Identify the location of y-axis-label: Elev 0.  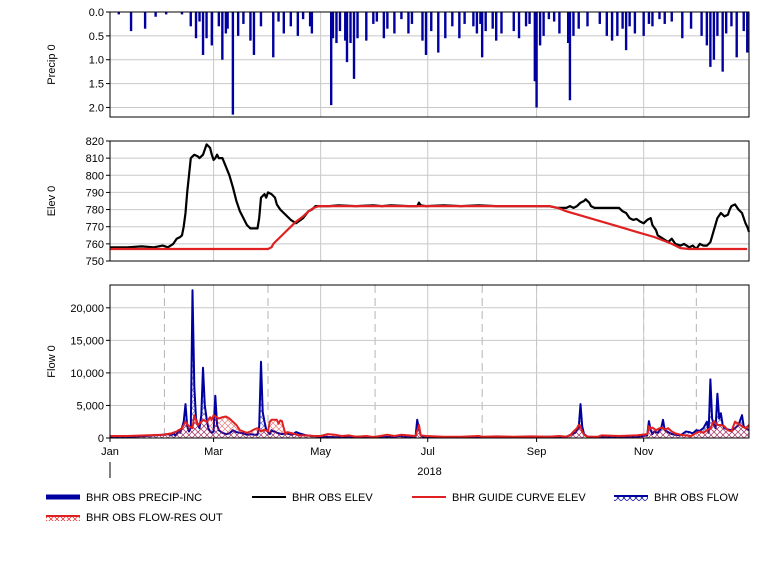
(52, 201).